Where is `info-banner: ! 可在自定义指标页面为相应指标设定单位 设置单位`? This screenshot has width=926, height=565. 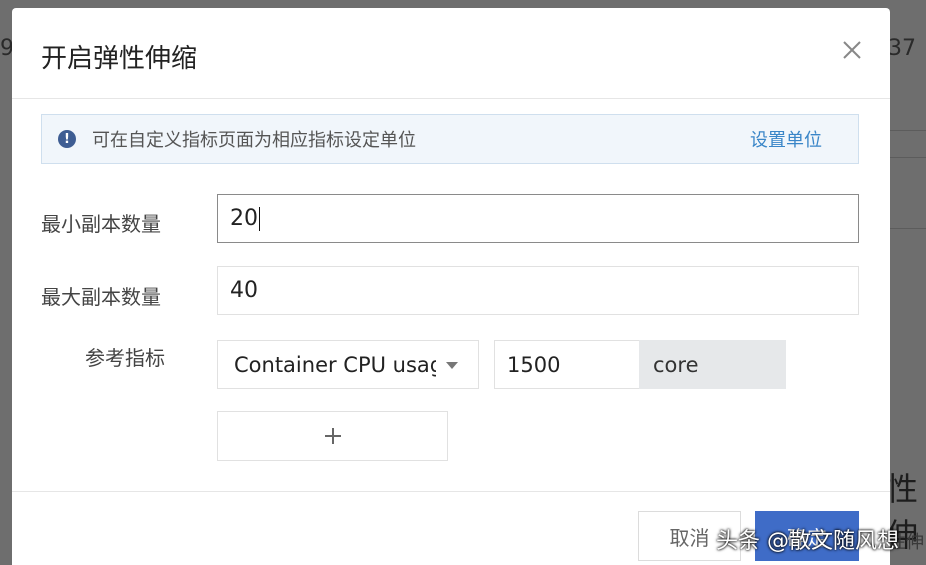 info-banner: ! 可在自定义指标页面为相应指标设定单位 设置单位 is located at coordinates (450, 139).